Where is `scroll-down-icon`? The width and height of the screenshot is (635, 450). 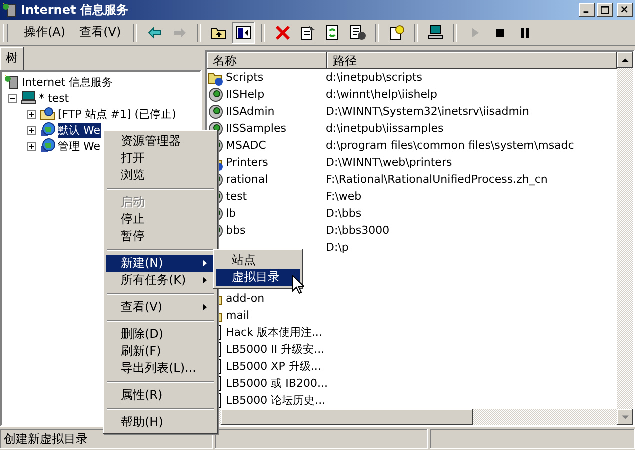 scroll-down-icon is located at coordinates (625, 417).